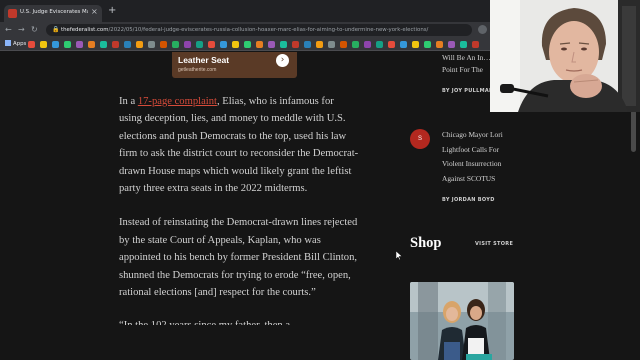  What do you see at coordinates (34, 30) in the screenshot?
I see `reload-icon: ↻` at bounding box center [34, 30].